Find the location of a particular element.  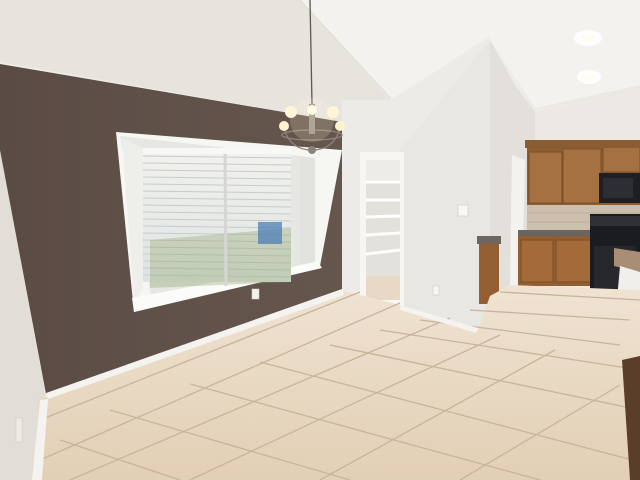

light-switch-icon is located at coordinates (463, 210).